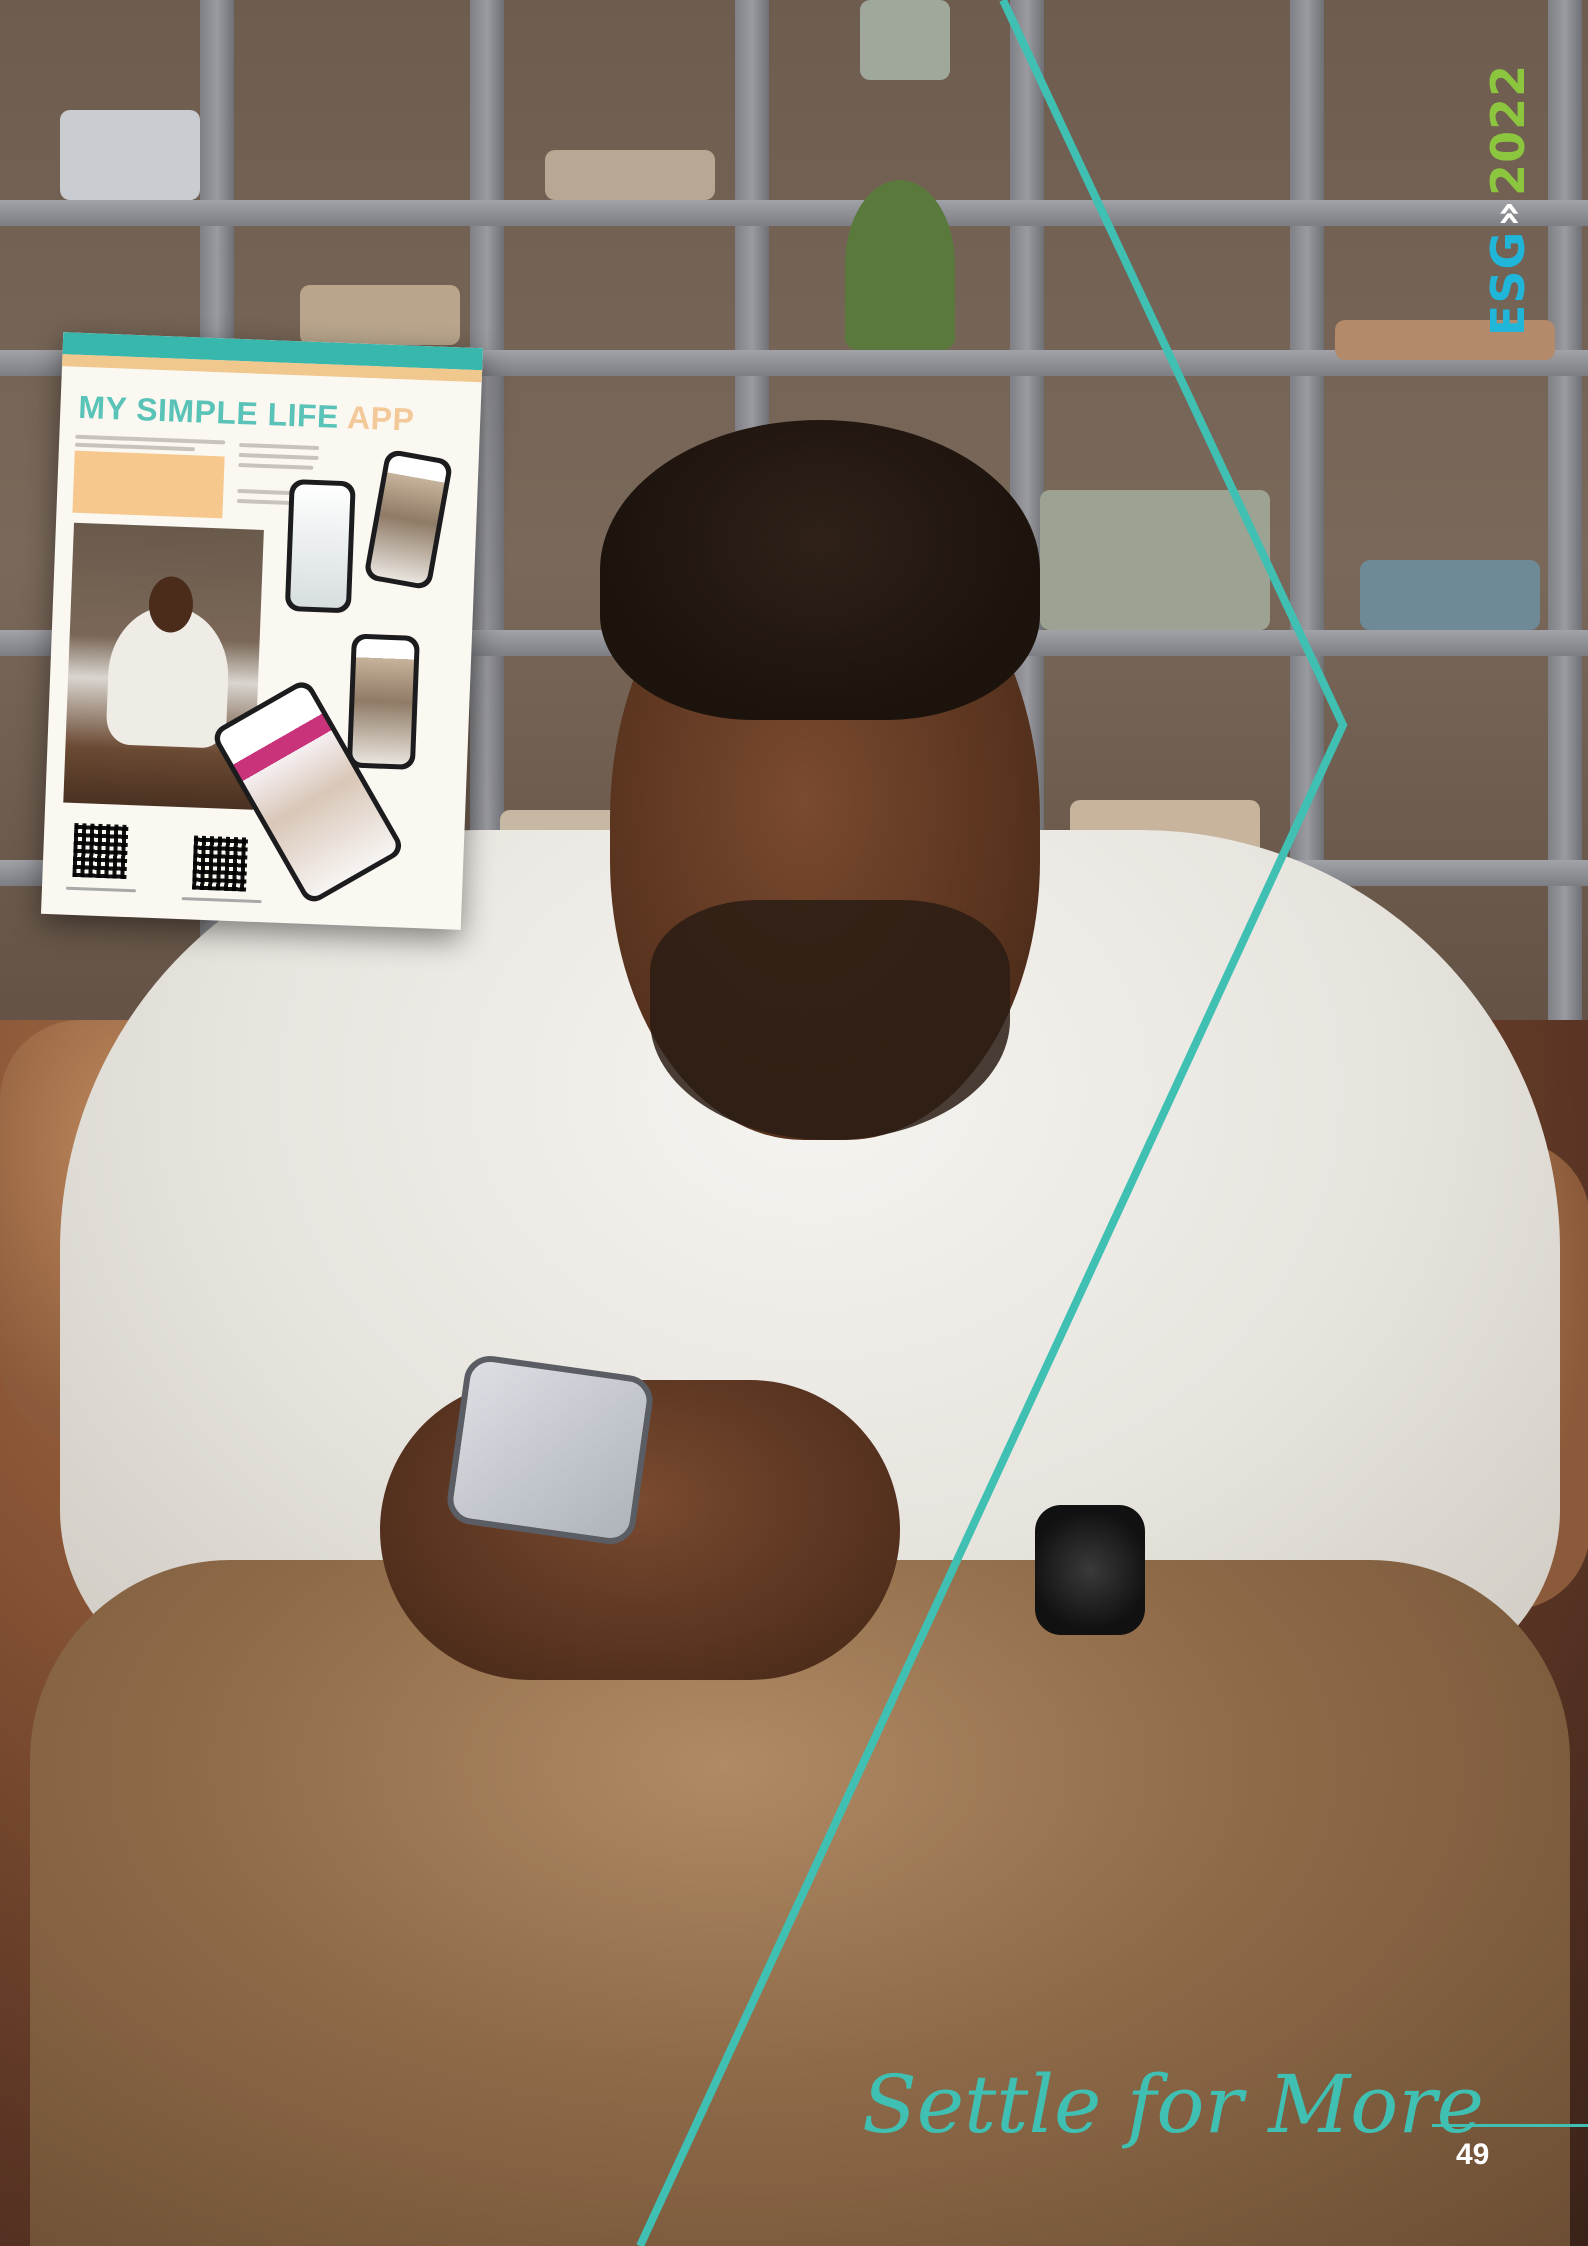 The width and height of the screenshot is (1588, 2246). What do you see at coordinates (900, 265) in the screenshot?
I see `plant-decor` at bounding box center [900, 265].